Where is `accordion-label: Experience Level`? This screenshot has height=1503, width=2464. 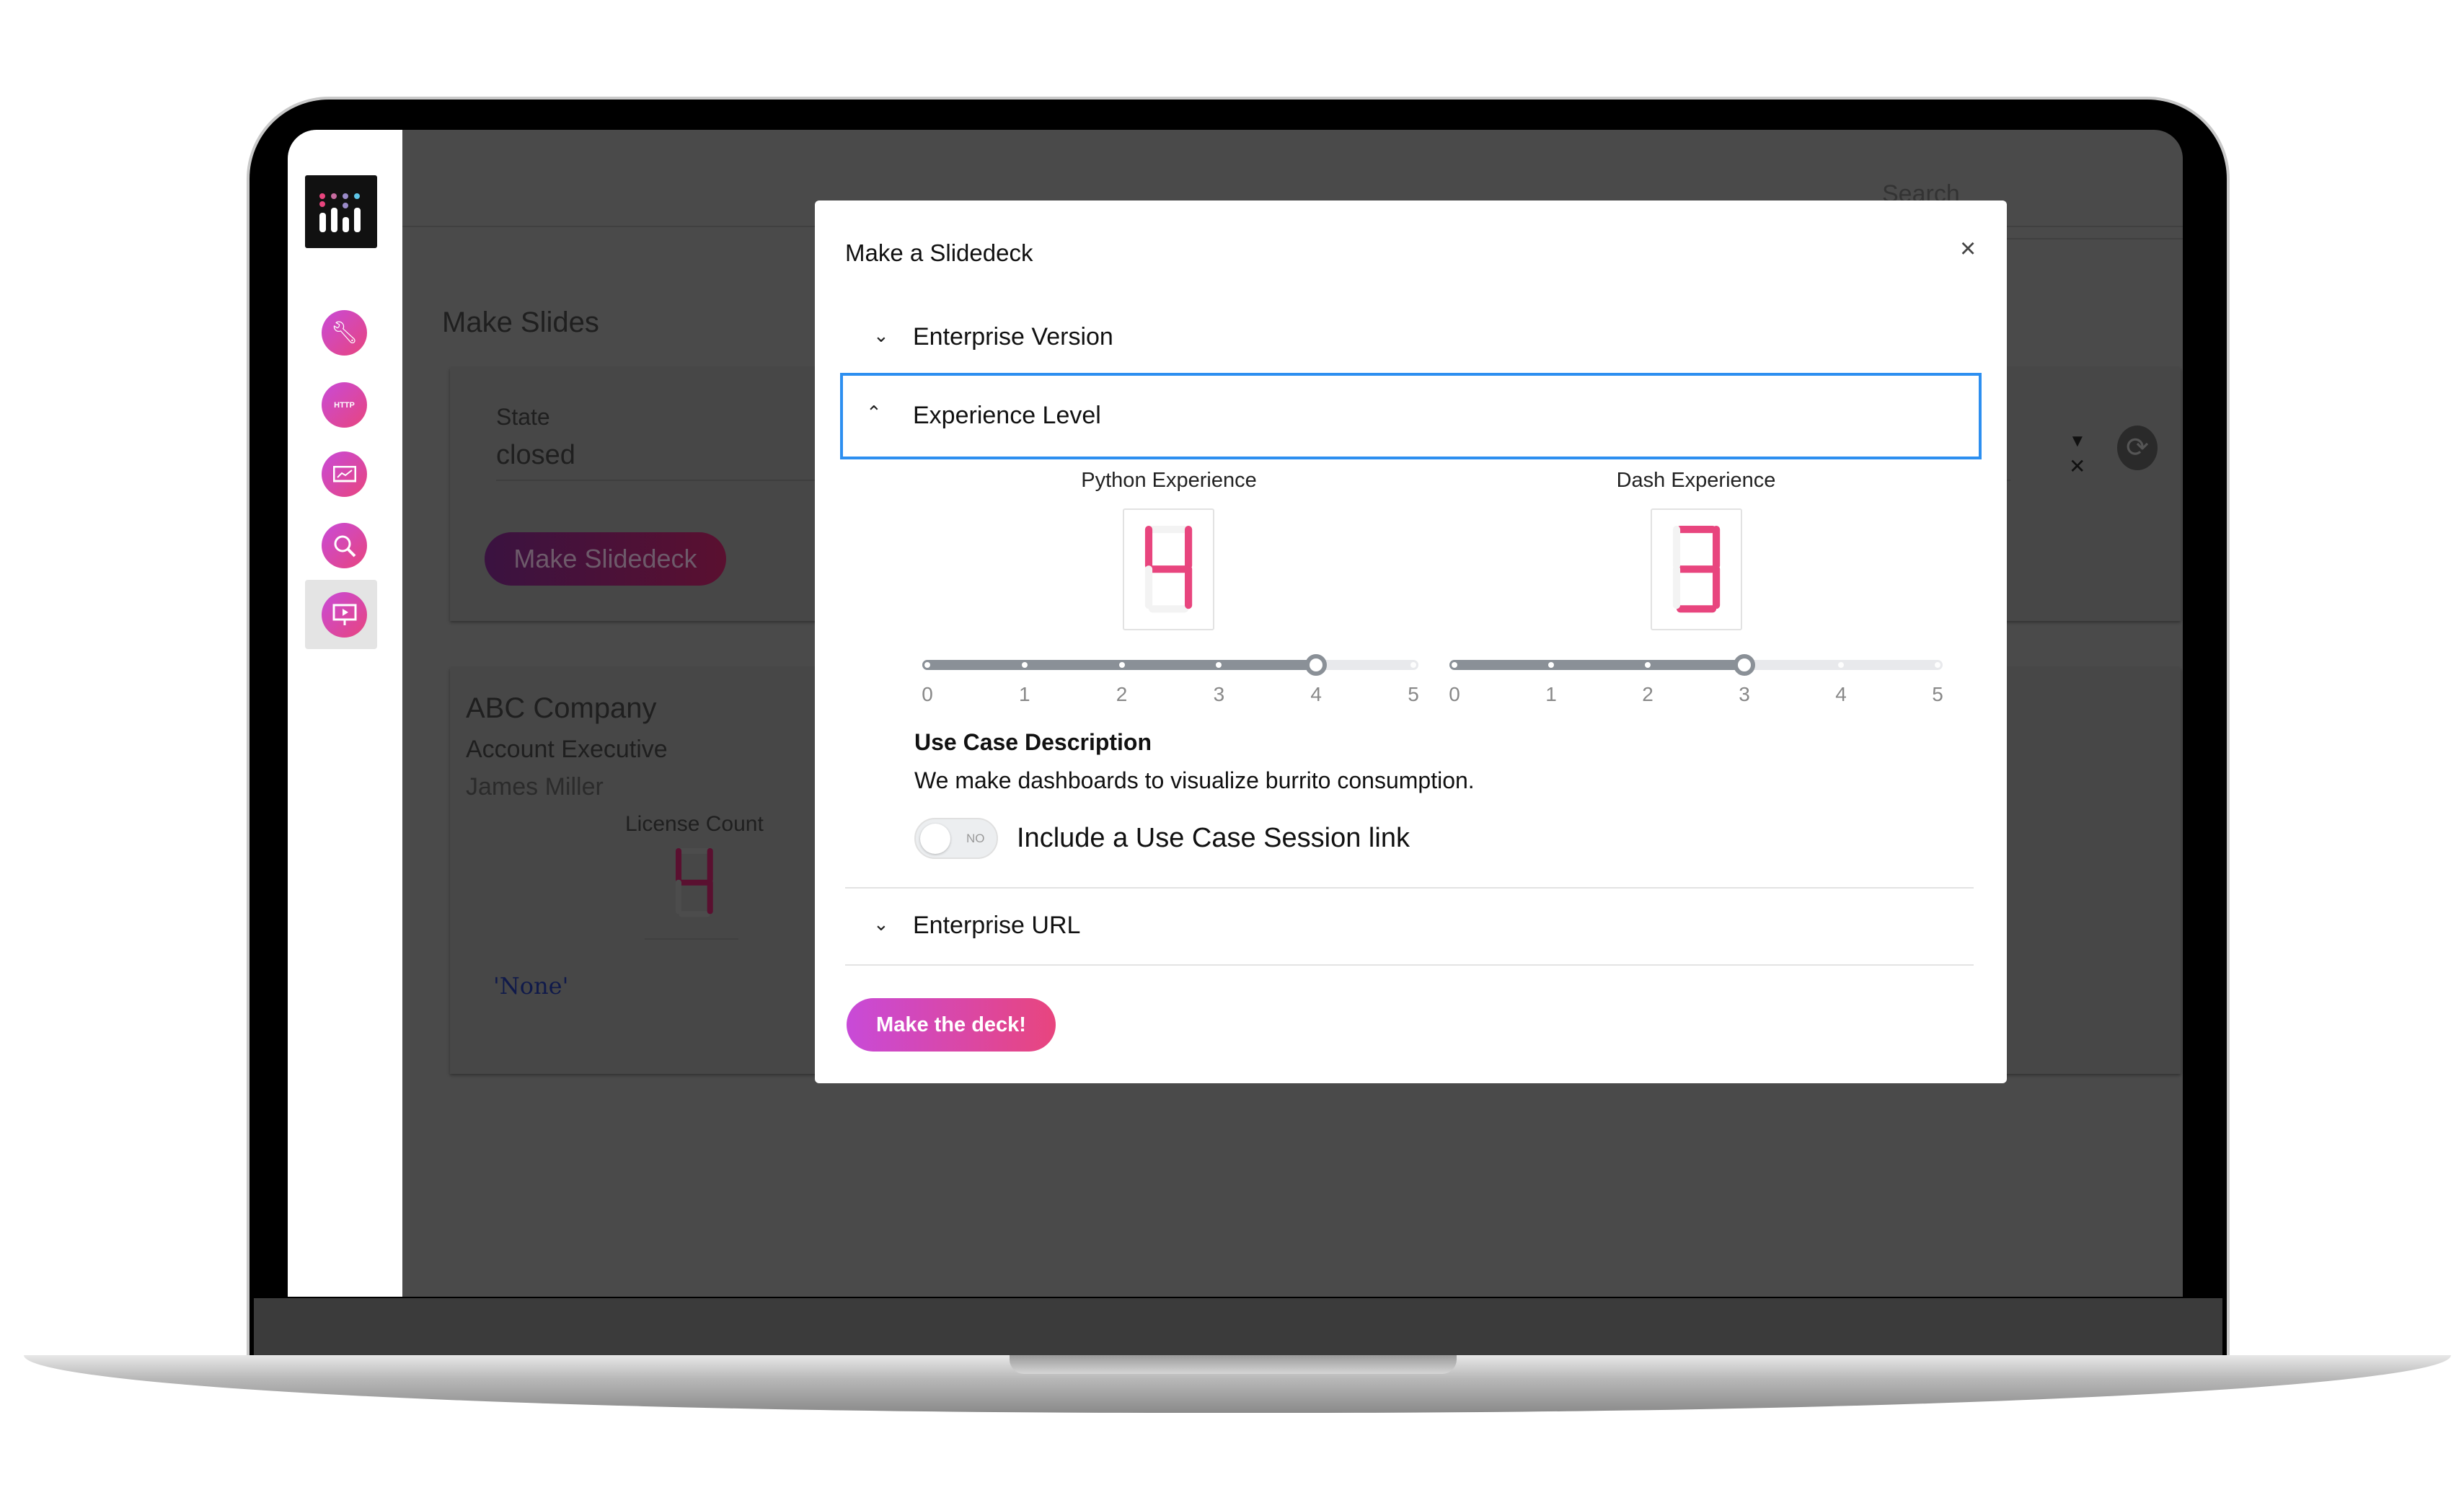
accordion-label: Experience Level is located at coordinates (1007, 415).